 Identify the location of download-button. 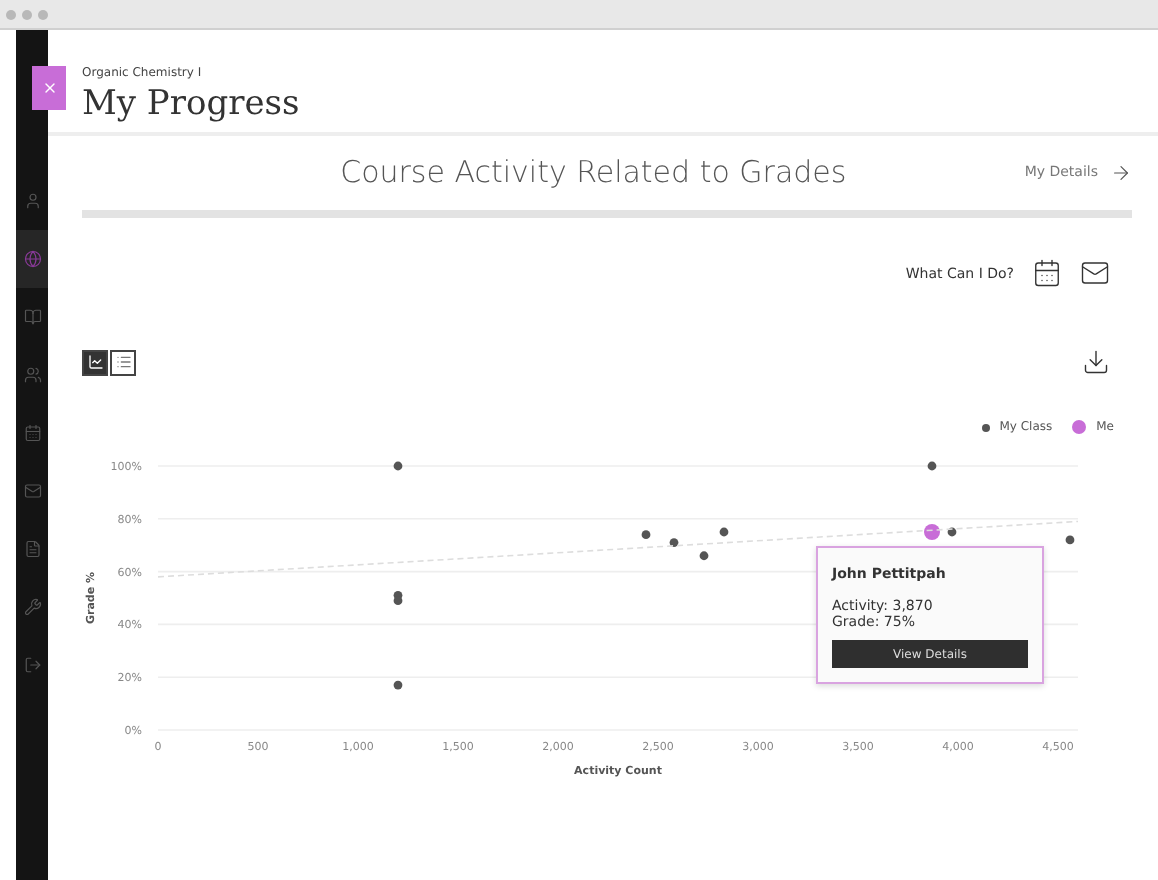
(1096, 362).